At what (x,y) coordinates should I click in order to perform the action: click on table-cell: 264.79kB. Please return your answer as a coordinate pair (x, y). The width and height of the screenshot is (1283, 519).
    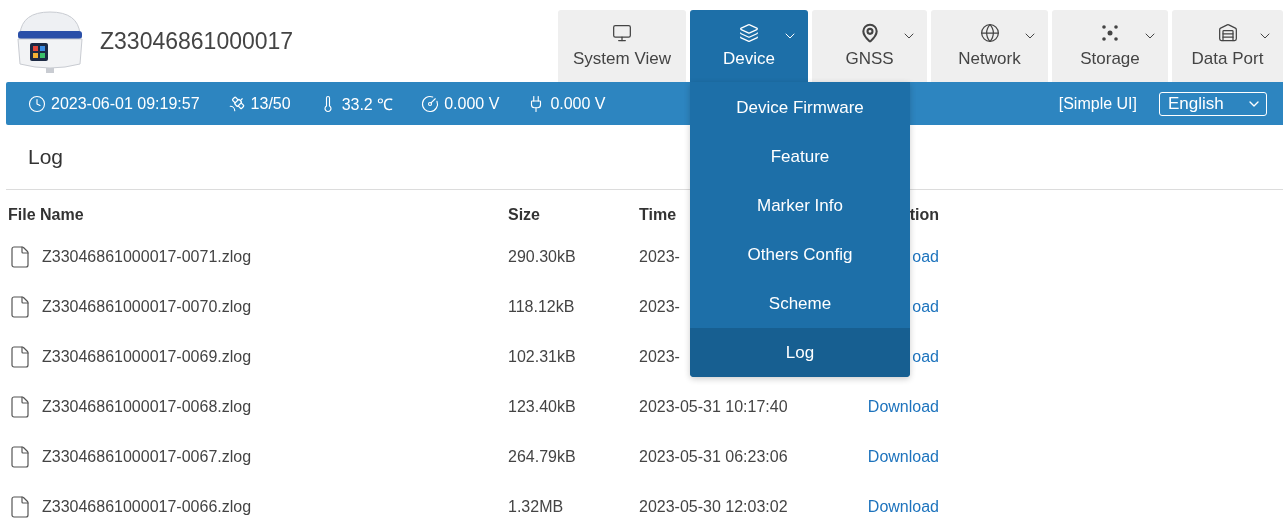
    Looking at the image, I should click on (542, 457).